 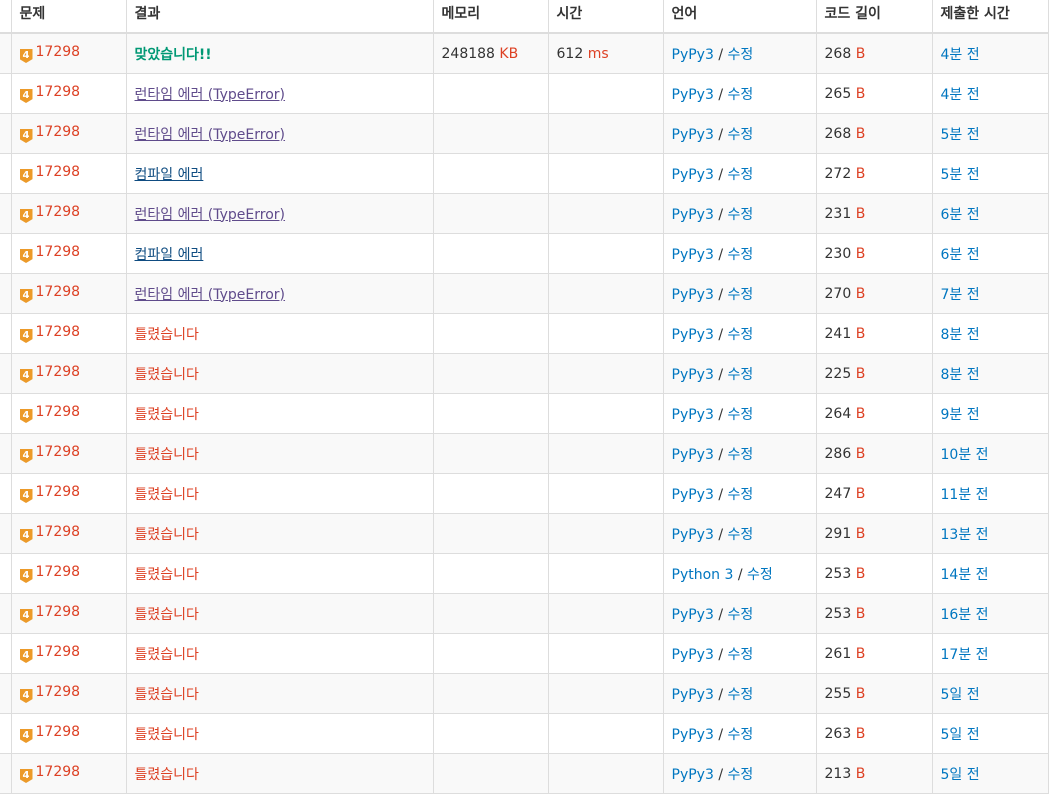 What do you see at coordinates (960, 295) in the screenshot?
I see `submitted-time-link: 7분 전` at bounding box center [960, 295].